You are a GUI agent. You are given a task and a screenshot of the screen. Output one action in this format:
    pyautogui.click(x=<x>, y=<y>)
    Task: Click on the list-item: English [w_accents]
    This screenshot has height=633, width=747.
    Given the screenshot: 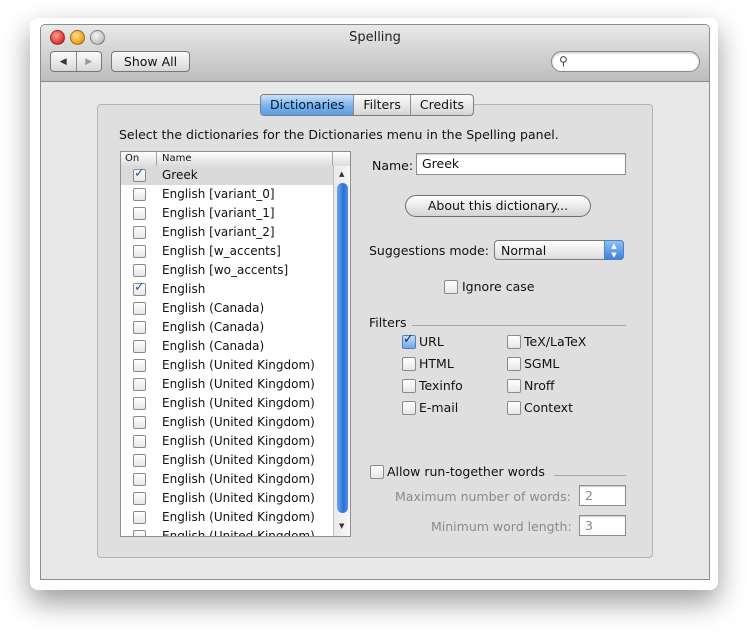 What is the action you would take?
    pyautogui.click(x=227, y=251)
    